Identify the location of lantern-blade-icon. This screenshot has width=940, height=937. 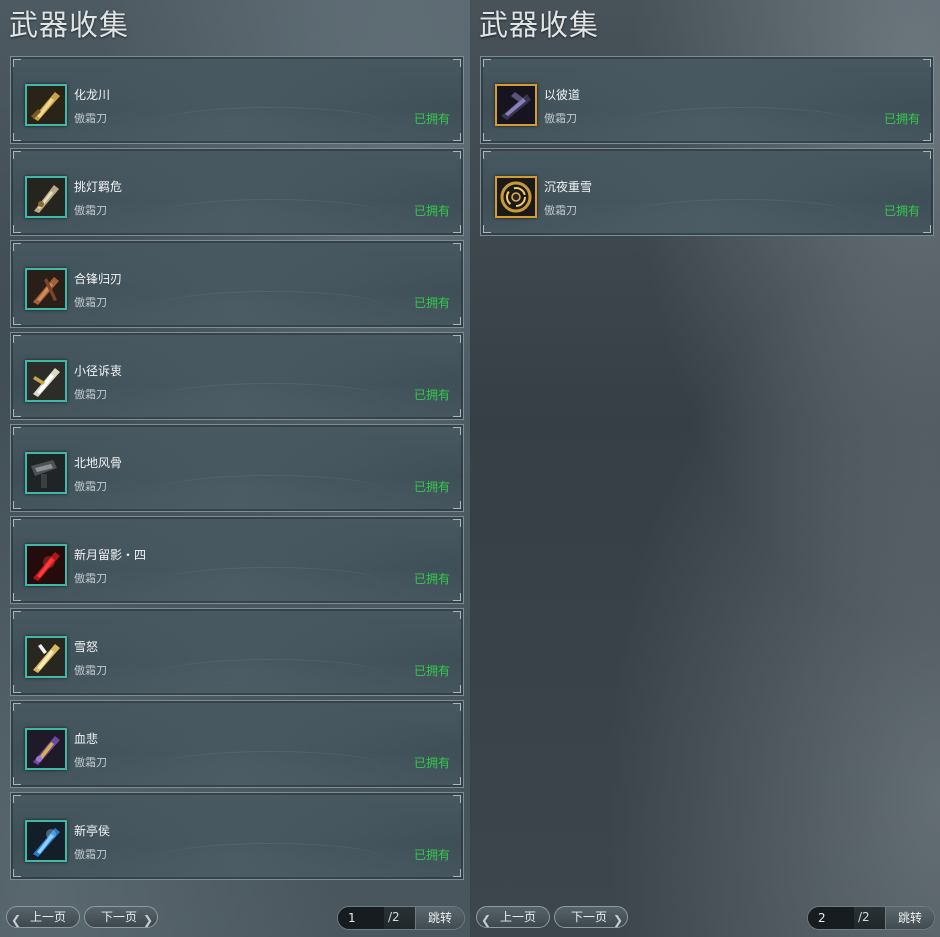
(46, 197).